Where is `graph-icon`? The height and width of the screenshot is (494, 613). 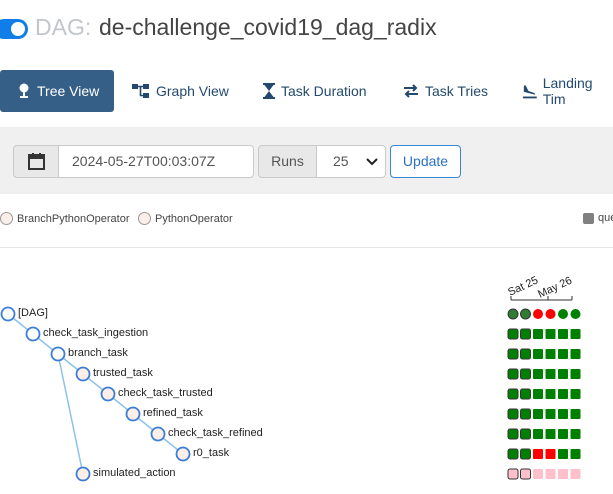
graph-icon is located at coordinates (140, 91).